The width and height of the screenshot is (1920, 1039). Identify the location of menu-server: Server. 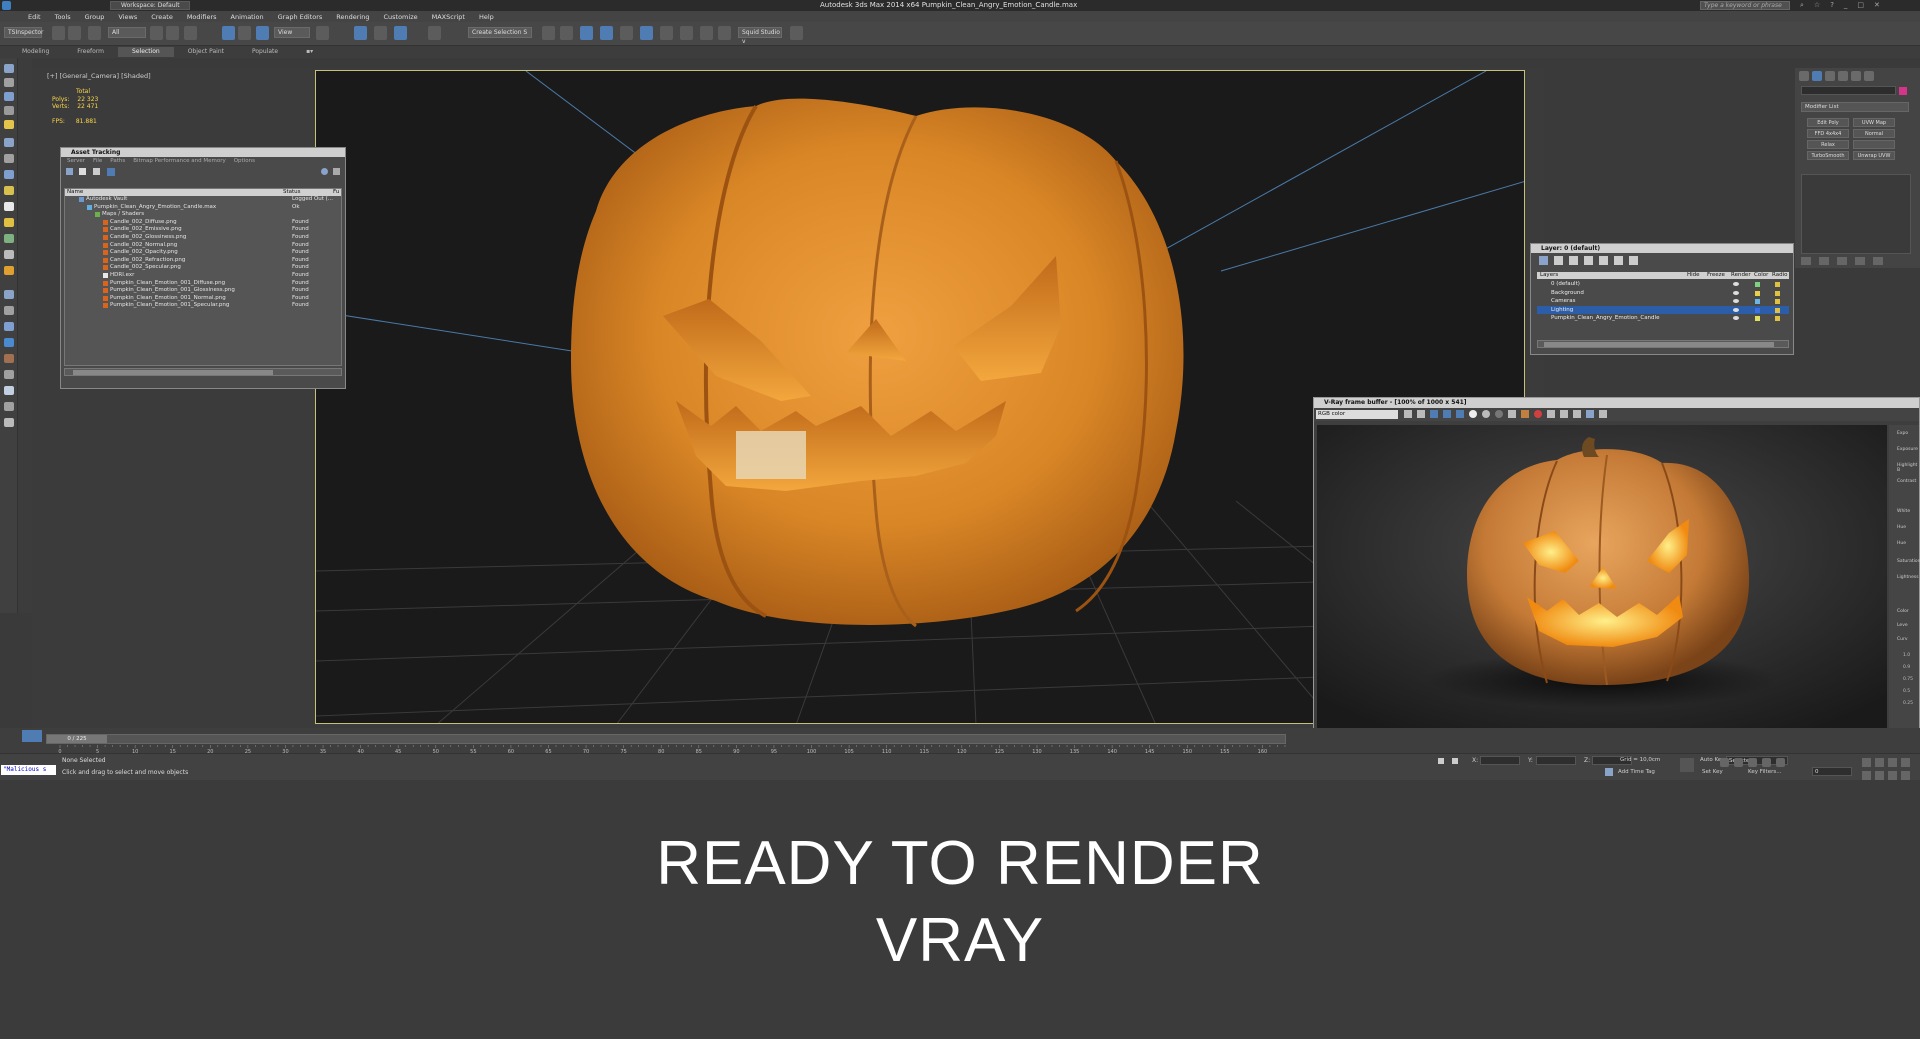
(76, 161).